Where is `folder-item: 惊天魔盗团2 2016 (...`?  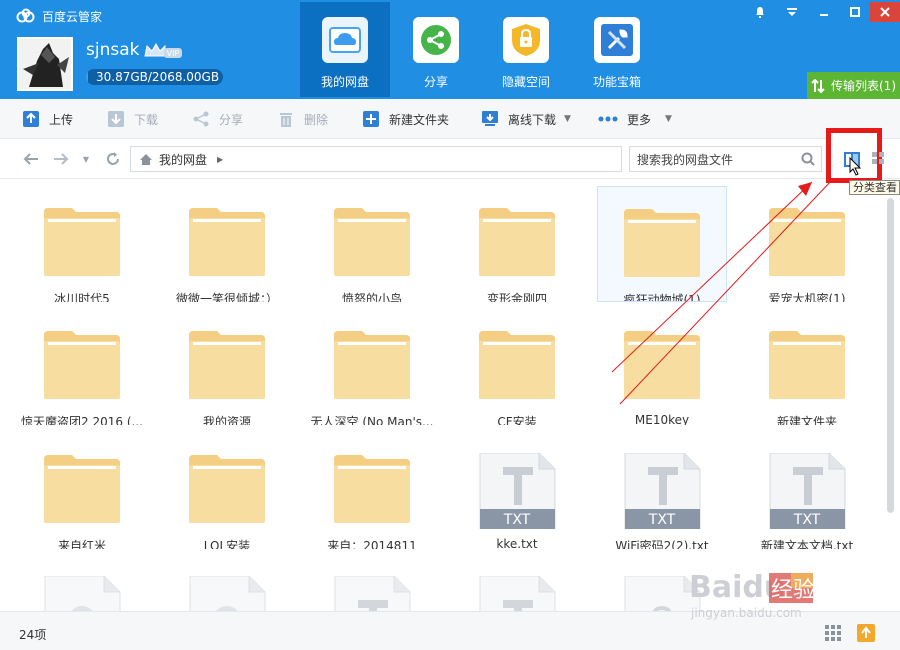 folder-item: 惊天魔盗团2 2016 (... is located at coordinates (82, 367).